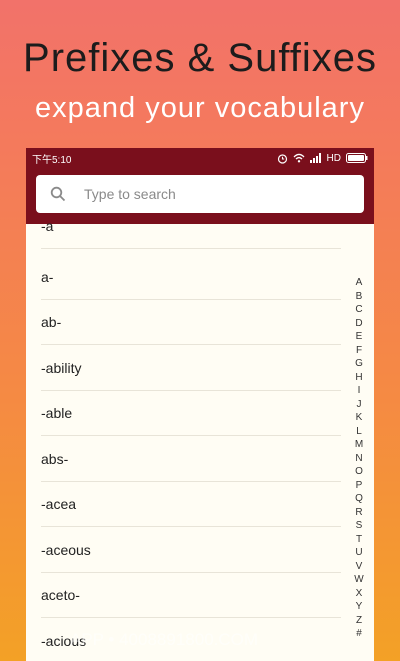  I want to click on list-item: -a, so click(191, 226).